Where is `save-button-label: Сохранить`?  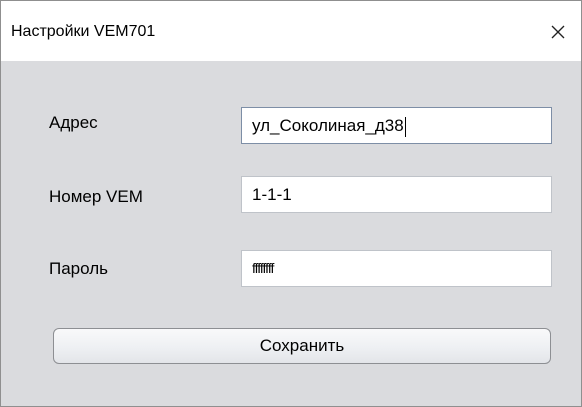 save-button-label: Сохранить is located at coordinates (302, 345).